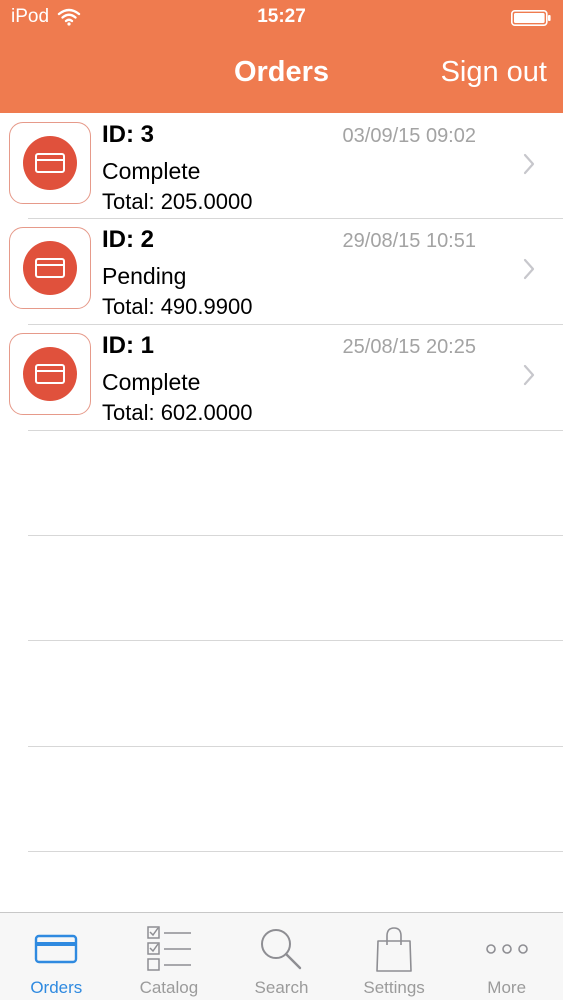 The width and height of the screenshot is (563, 1000). Describe the element at coordinates (177, 306) in the screenshot. I see `order-total: Total: 490.9900` at that location.